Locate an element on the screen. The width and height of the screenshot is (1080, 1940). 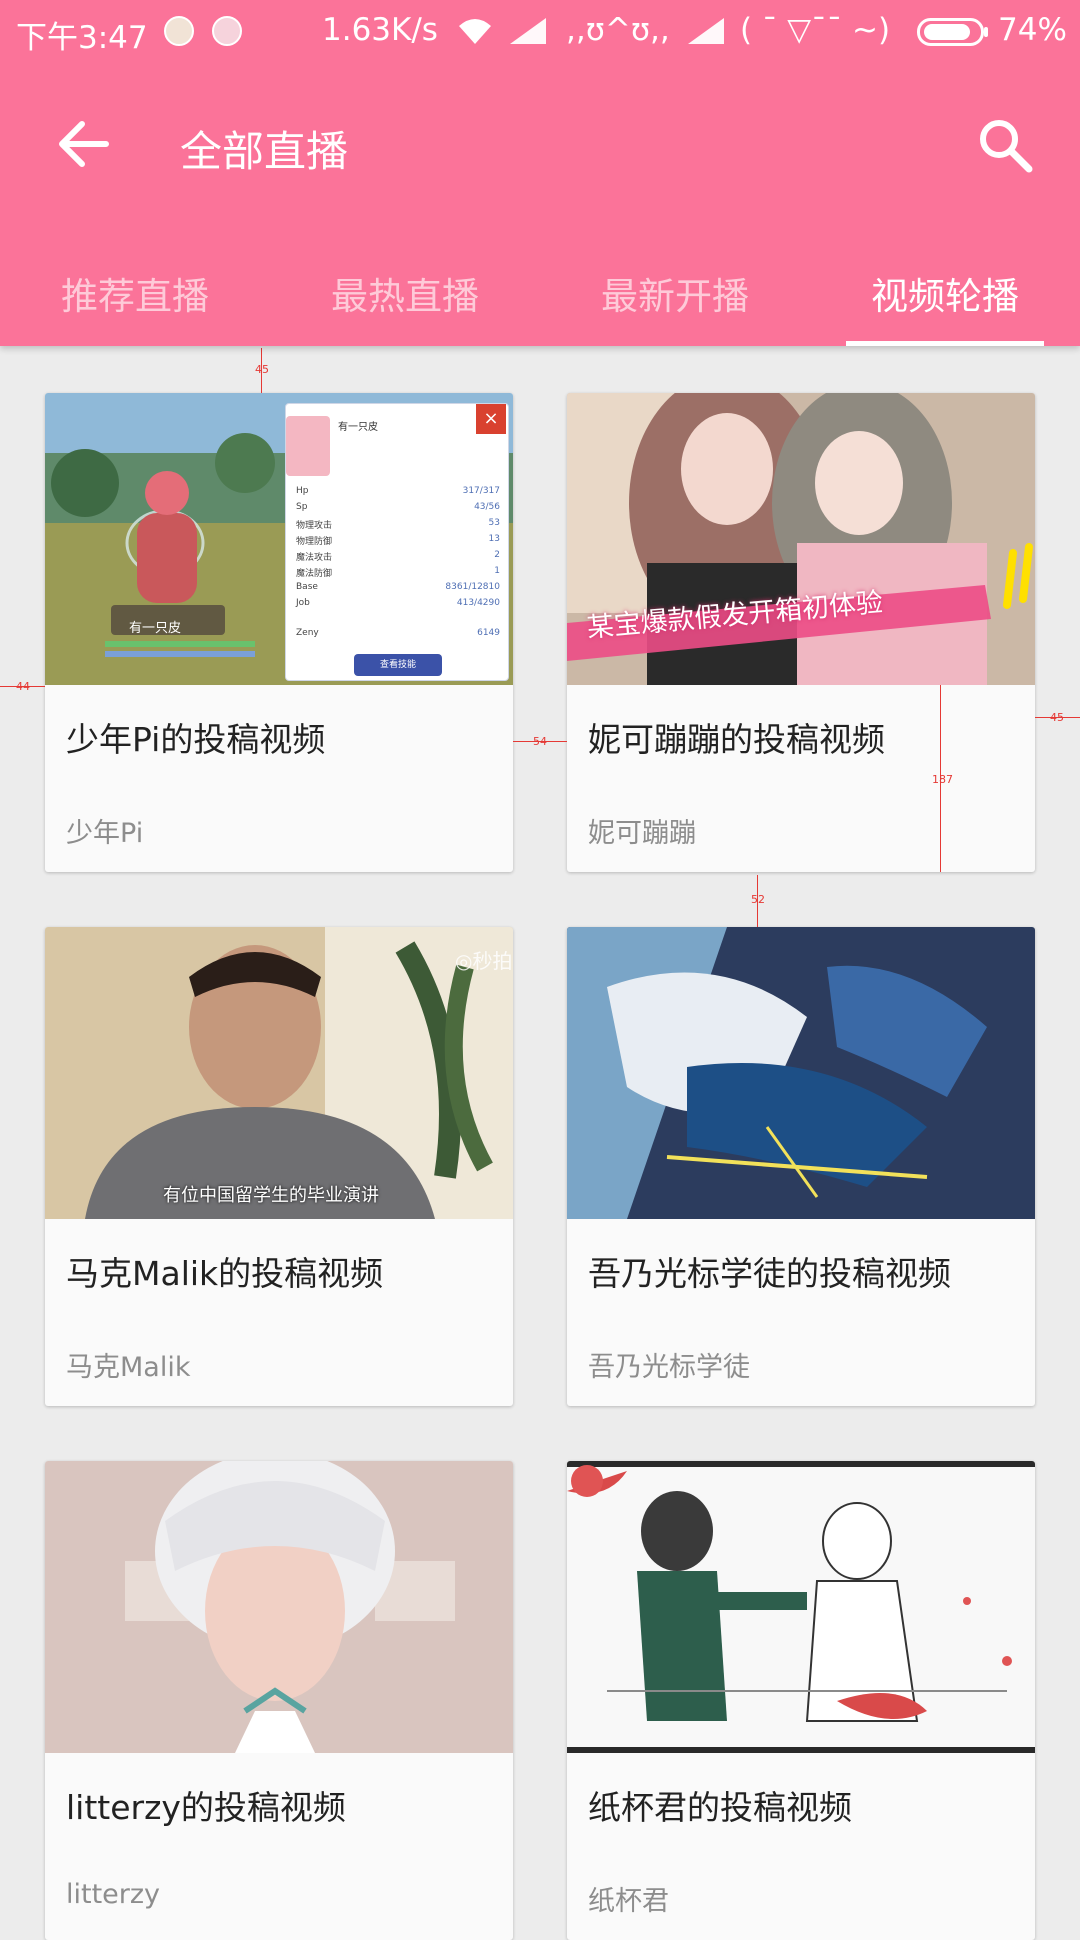
carrier-name-2: ( ¯ ▽¯¯ ~) is located at coordinates (815, 30).